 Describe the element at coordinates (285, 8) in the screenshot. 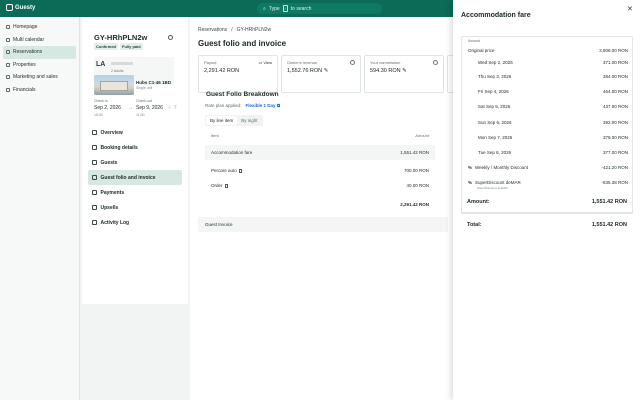

I see `search-shortcut-key: /` at that location.